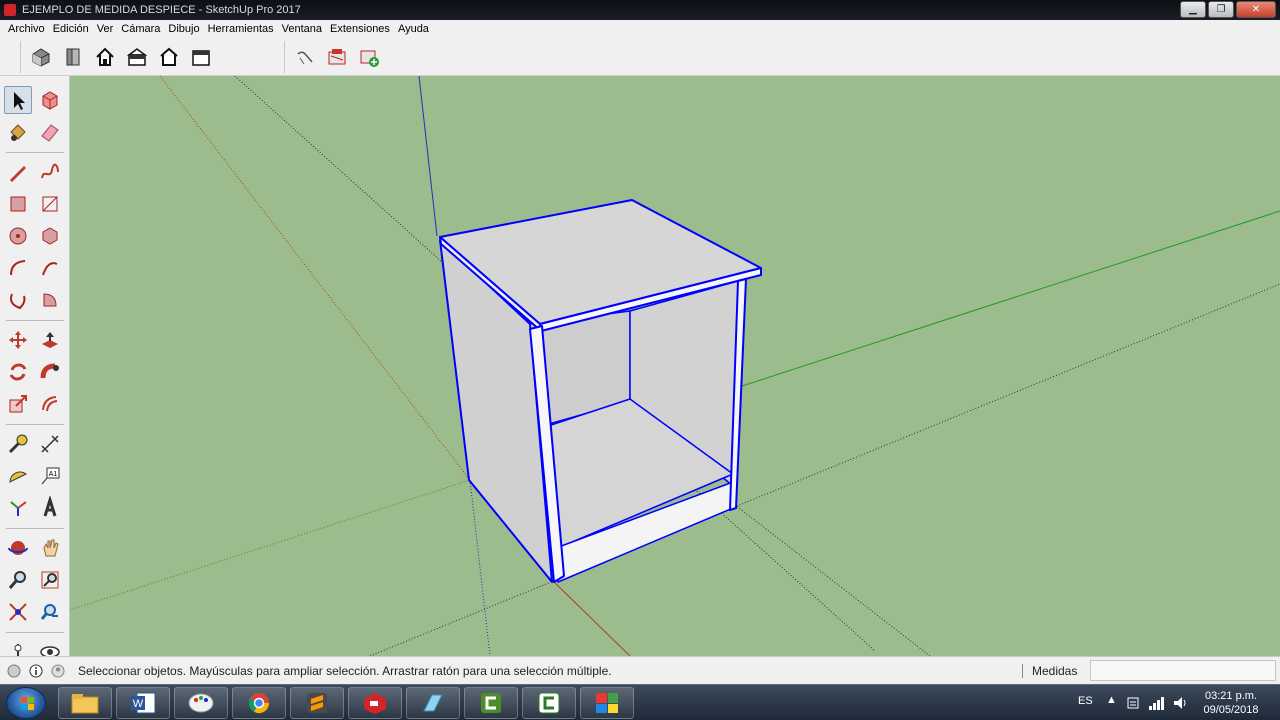  What do you see at coordinates (50, 444) in the screenshot?
I see `dimension-icon` at bounding box center [50, 444].